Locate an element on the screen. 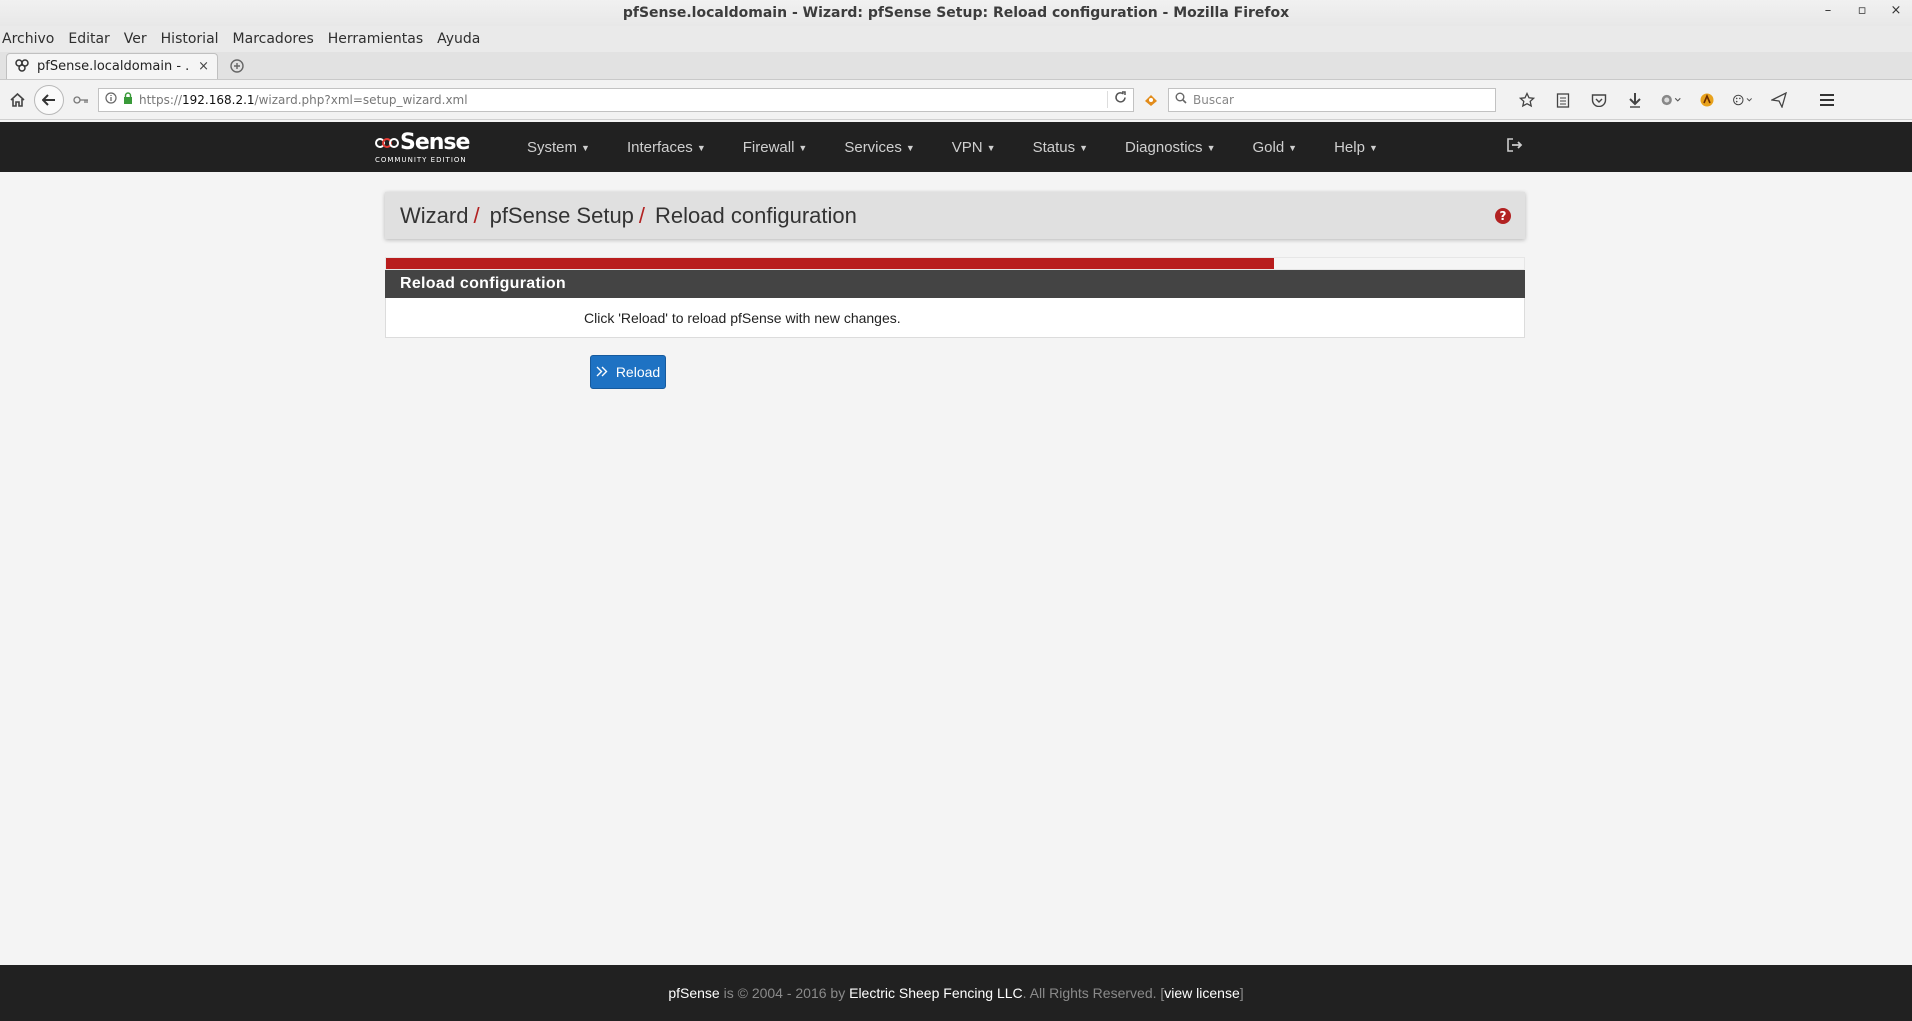 Image resolution: width=1912 pixels, height=1021 pixels. footer-text: is © 2004 - 2016 by is located at coordinates (784, 993).